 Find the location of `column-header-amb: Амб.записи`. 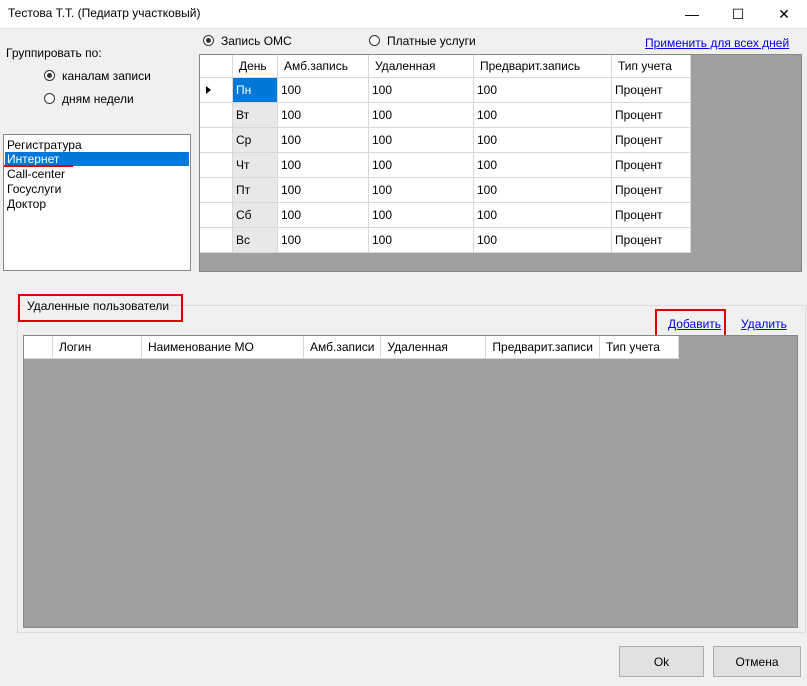

column-header-amb: Амб.записи is located at coordinates (342, 347).